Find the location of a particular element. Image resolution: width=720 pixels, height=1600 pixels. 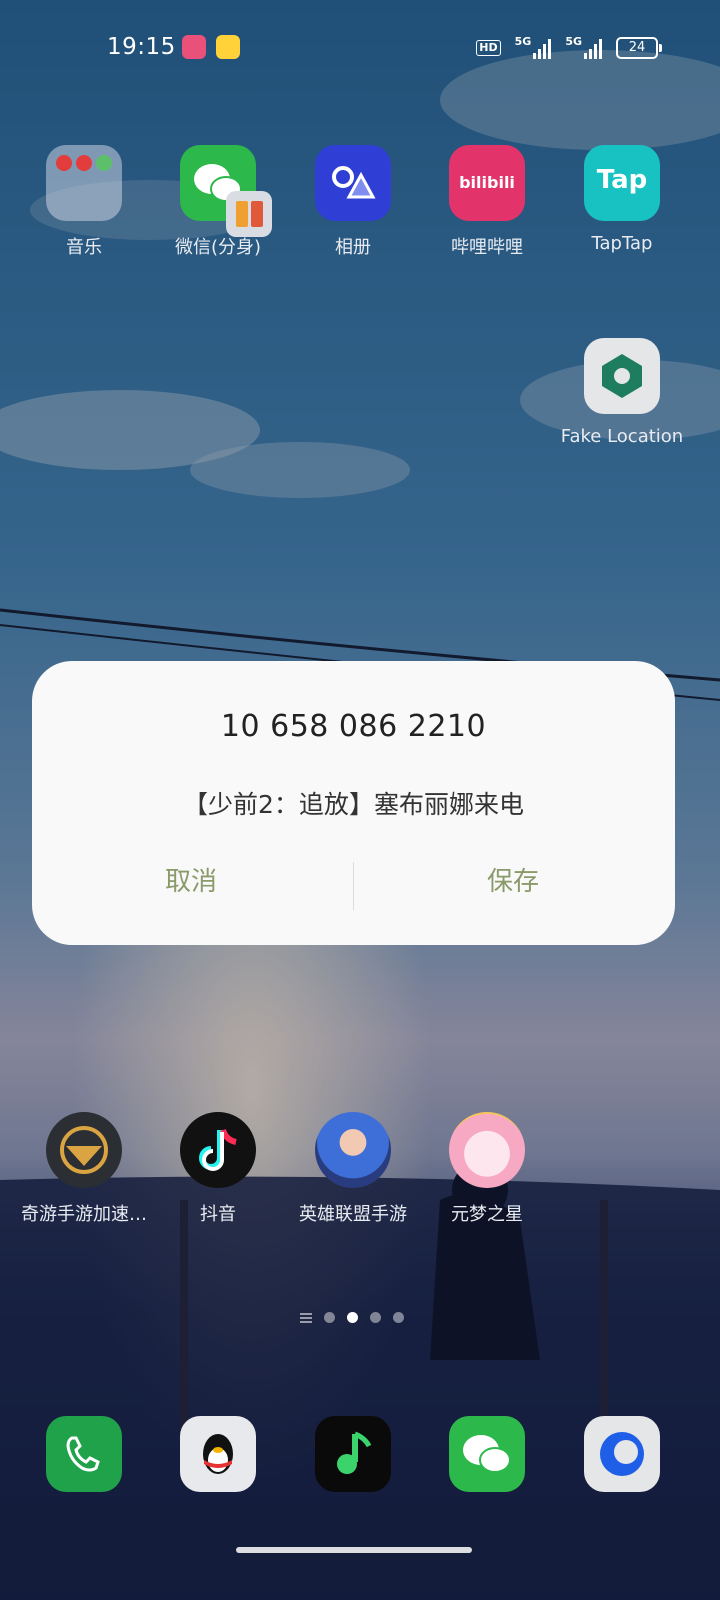

dialog-phone-number: 10 658 086 2210 is located at coordinates (353, 726).